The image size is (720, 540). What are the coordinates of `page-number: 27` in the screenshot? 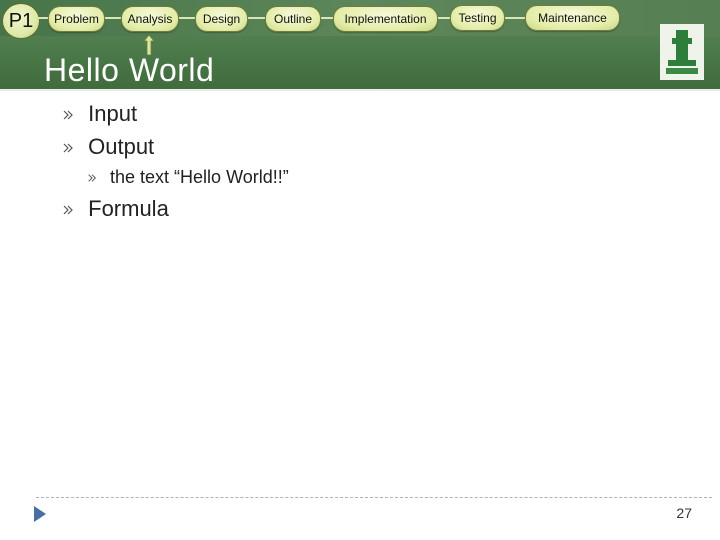 It's located at (684, 513).